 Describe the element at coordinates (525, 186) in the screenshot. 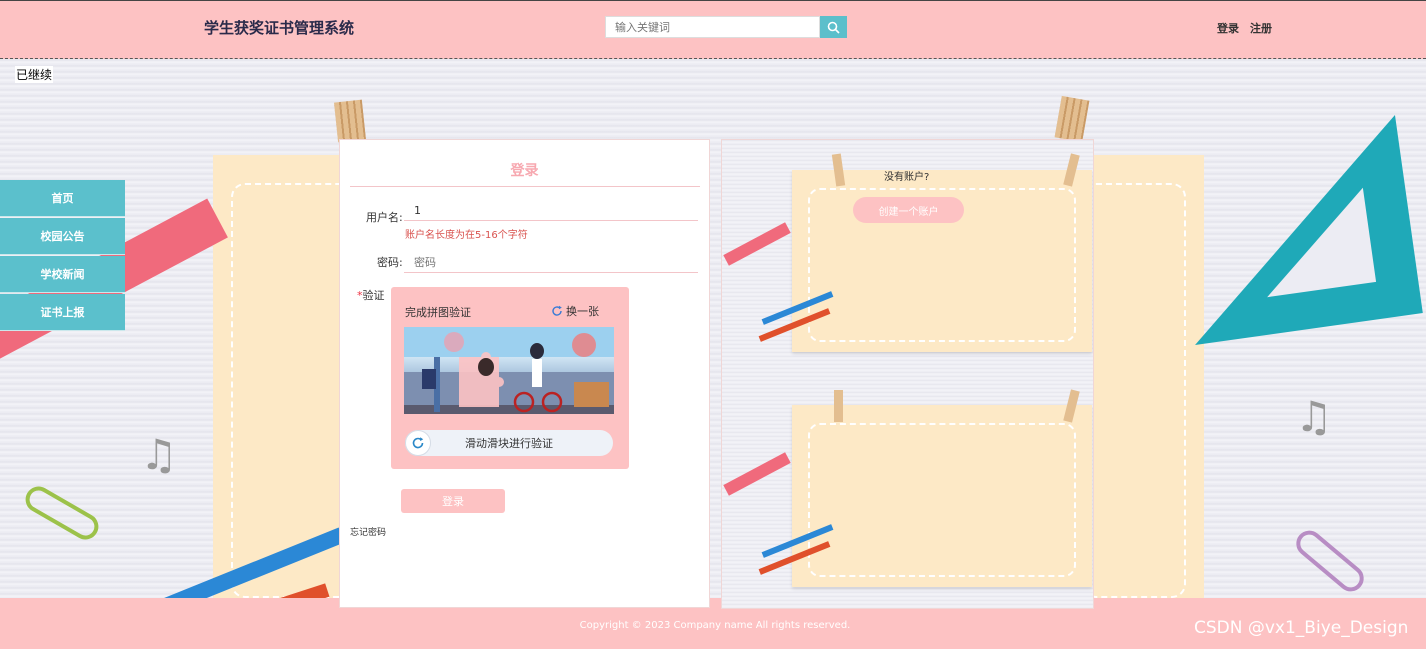

I see `title-divider` at that location.